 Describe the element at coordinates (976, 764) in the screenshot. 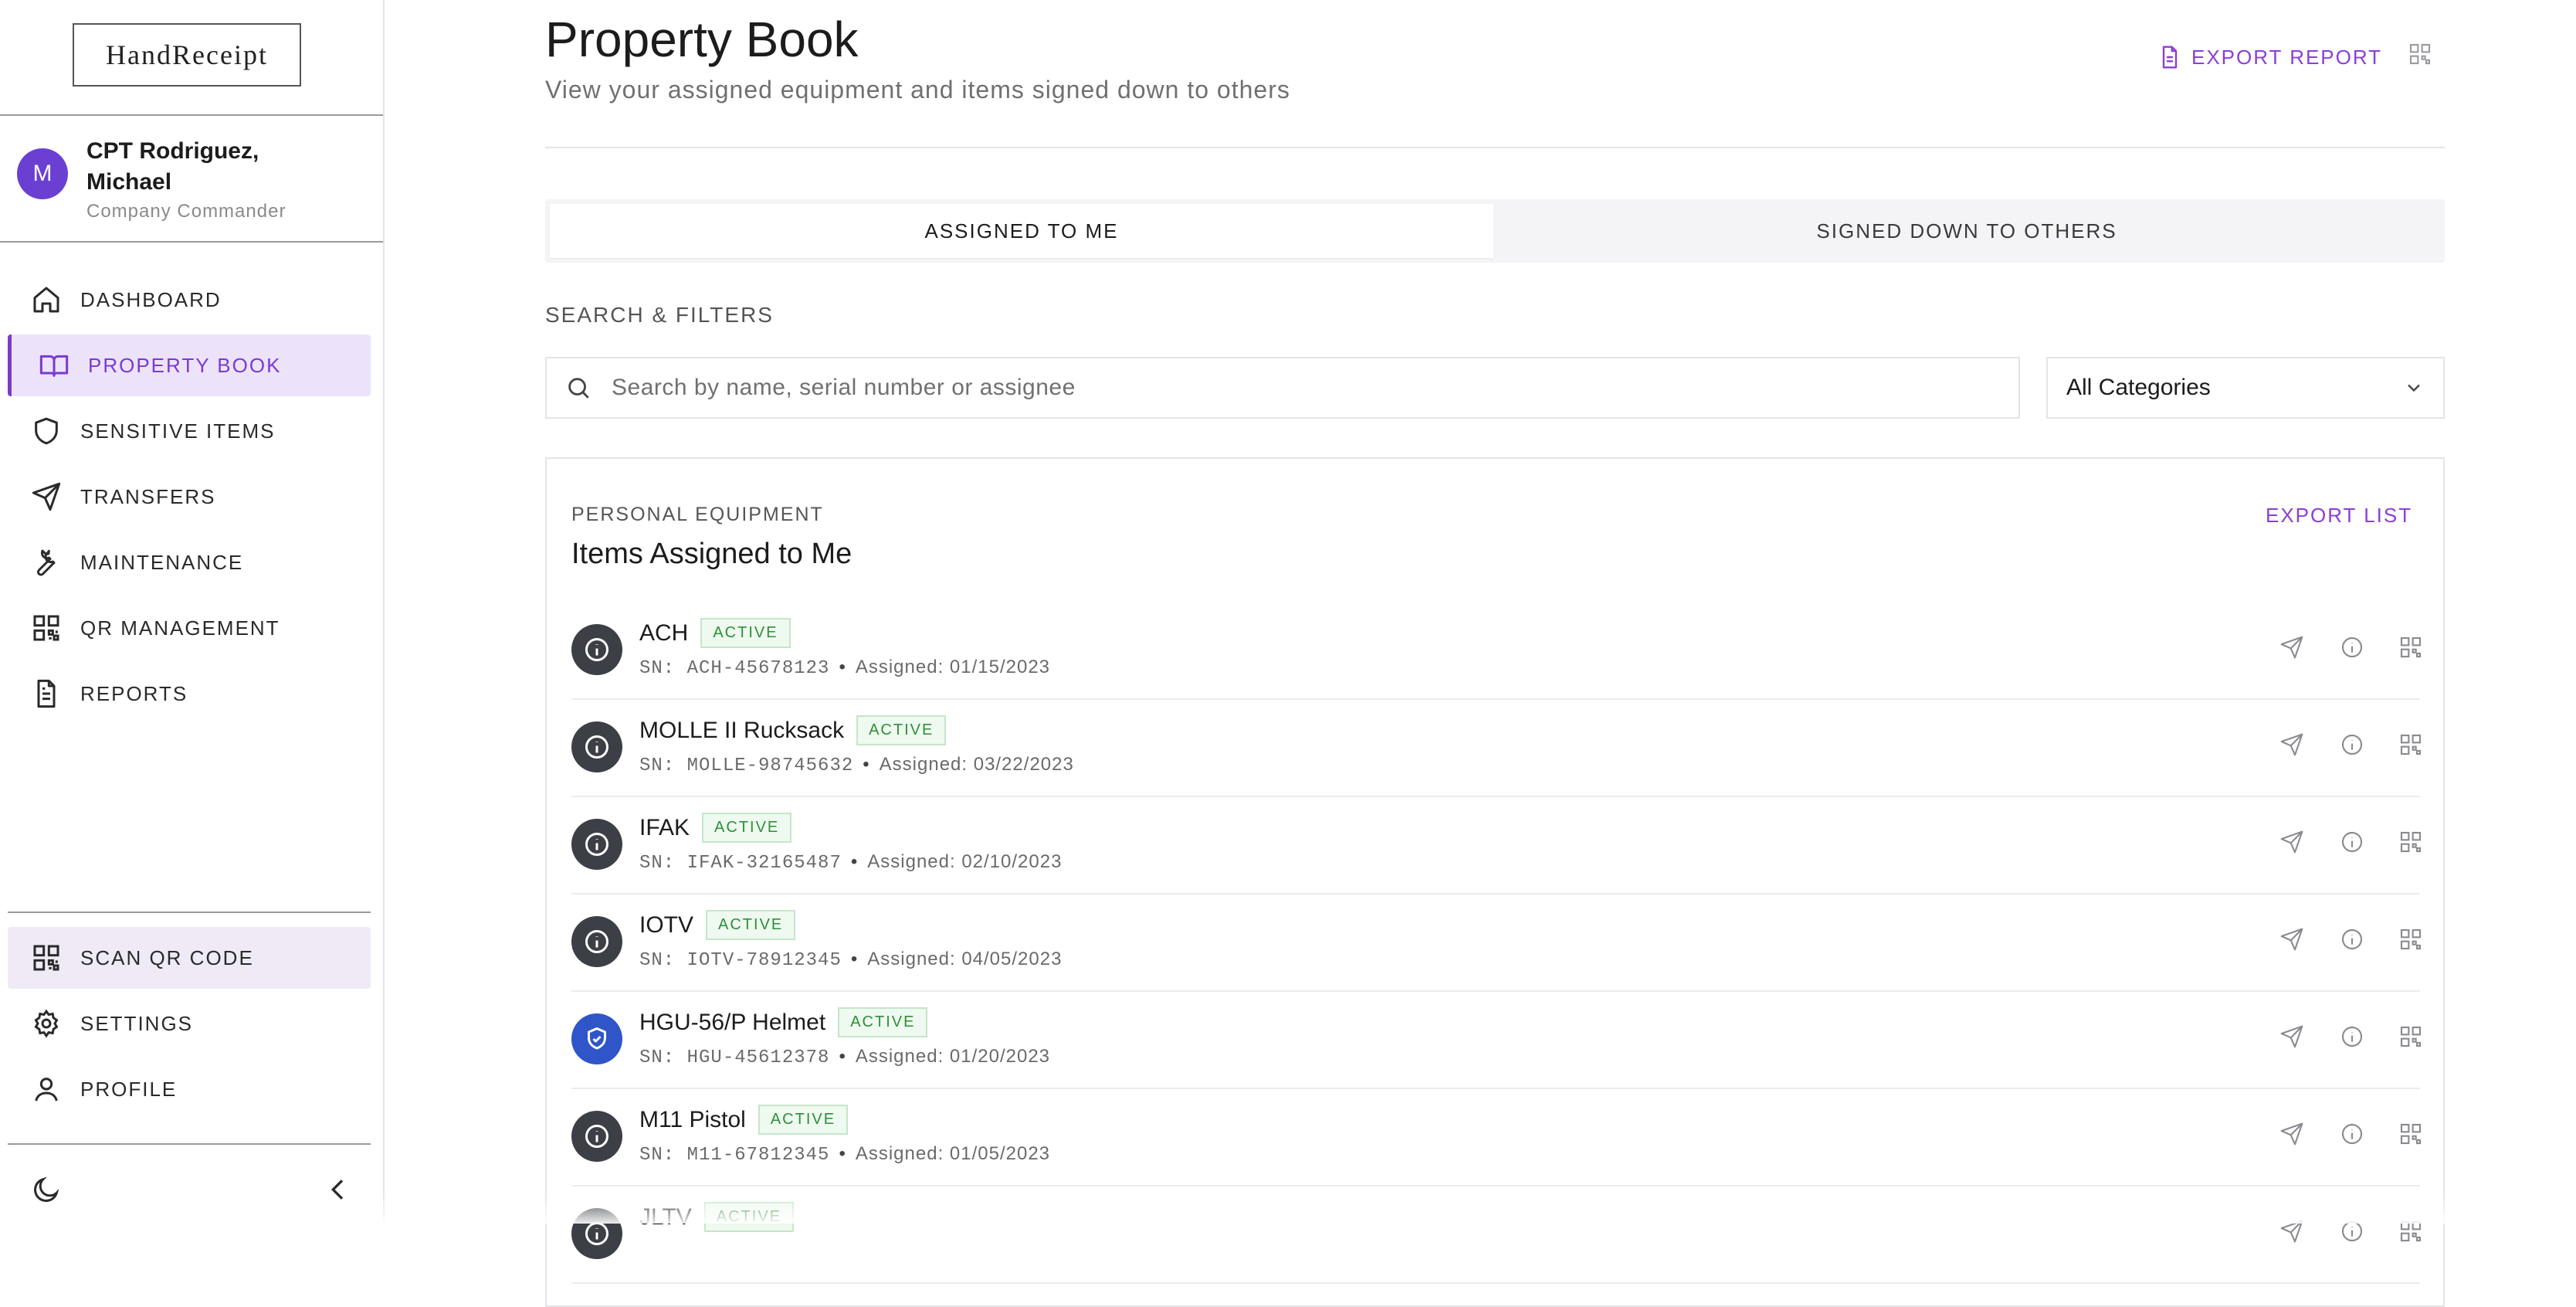

I see `item-assigned-date: Assigned: 03/22/2023` at that location.